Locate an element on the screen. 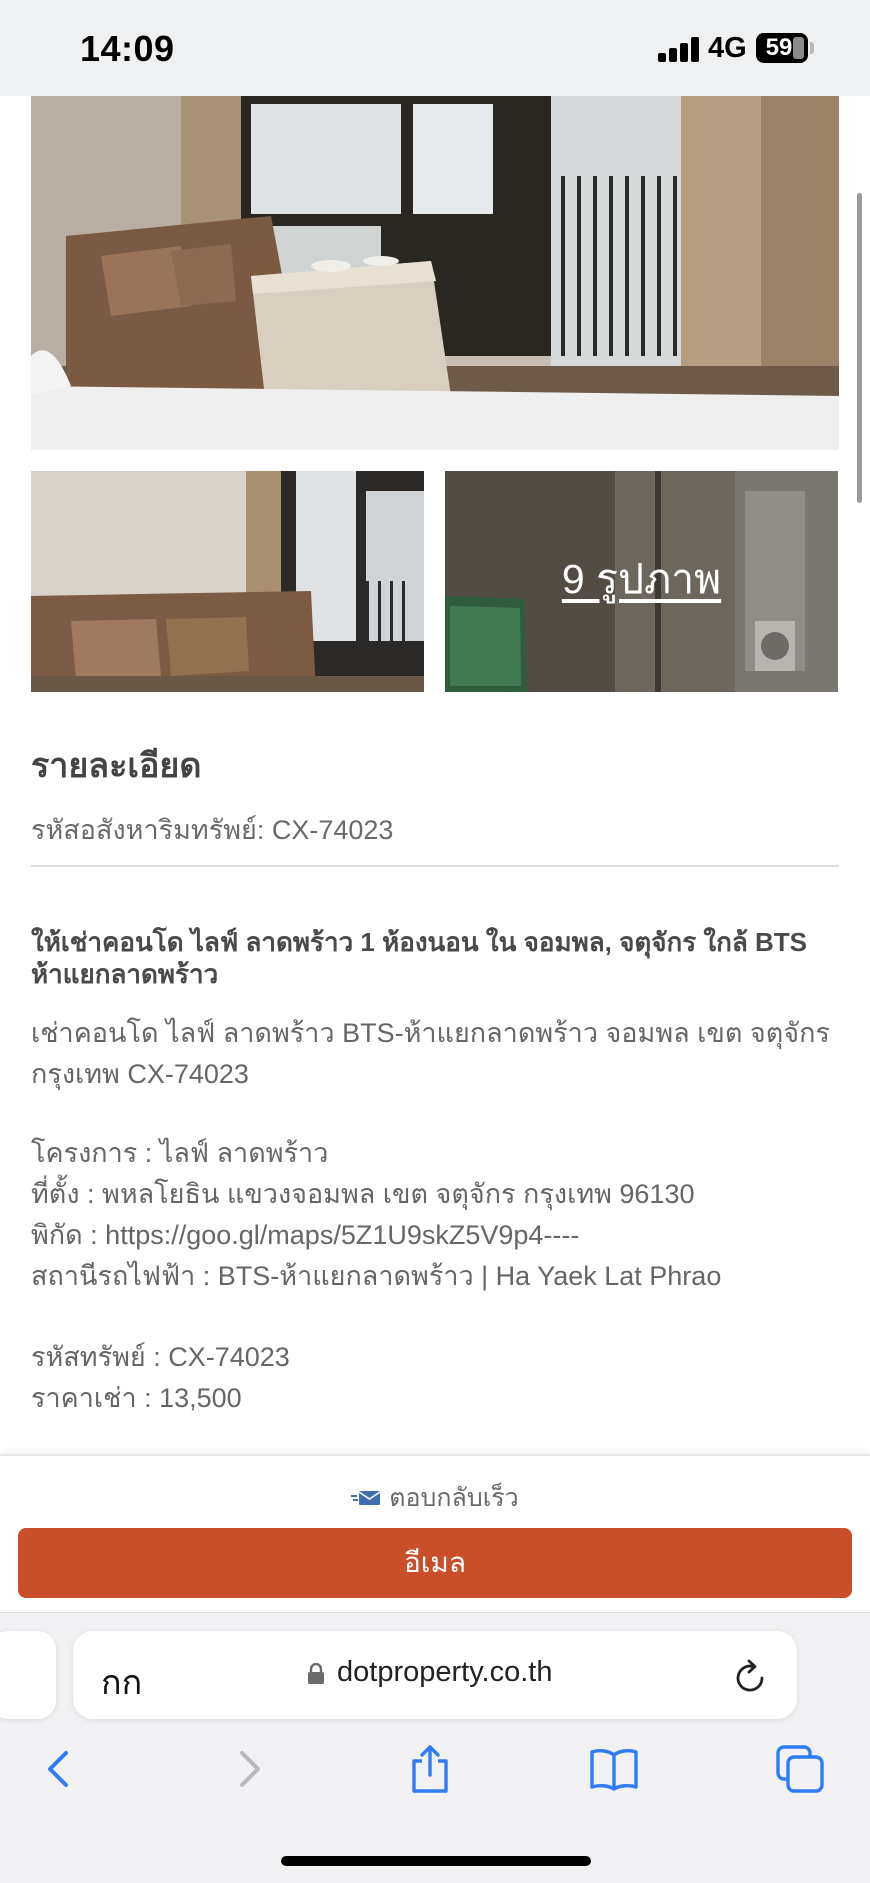  share-icon is located at coordinates (430, 1769).